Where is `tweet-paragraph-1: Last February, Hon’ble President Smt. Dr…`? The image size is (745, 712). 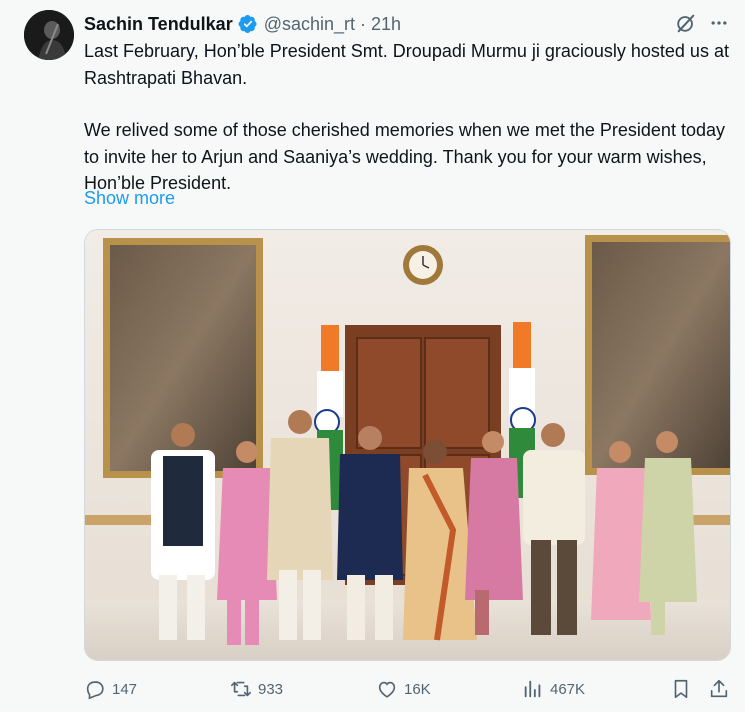
tweet-paragraph-1: Last February, Hon’ble President Smt. Dr… is located at coordinates (406, 64).